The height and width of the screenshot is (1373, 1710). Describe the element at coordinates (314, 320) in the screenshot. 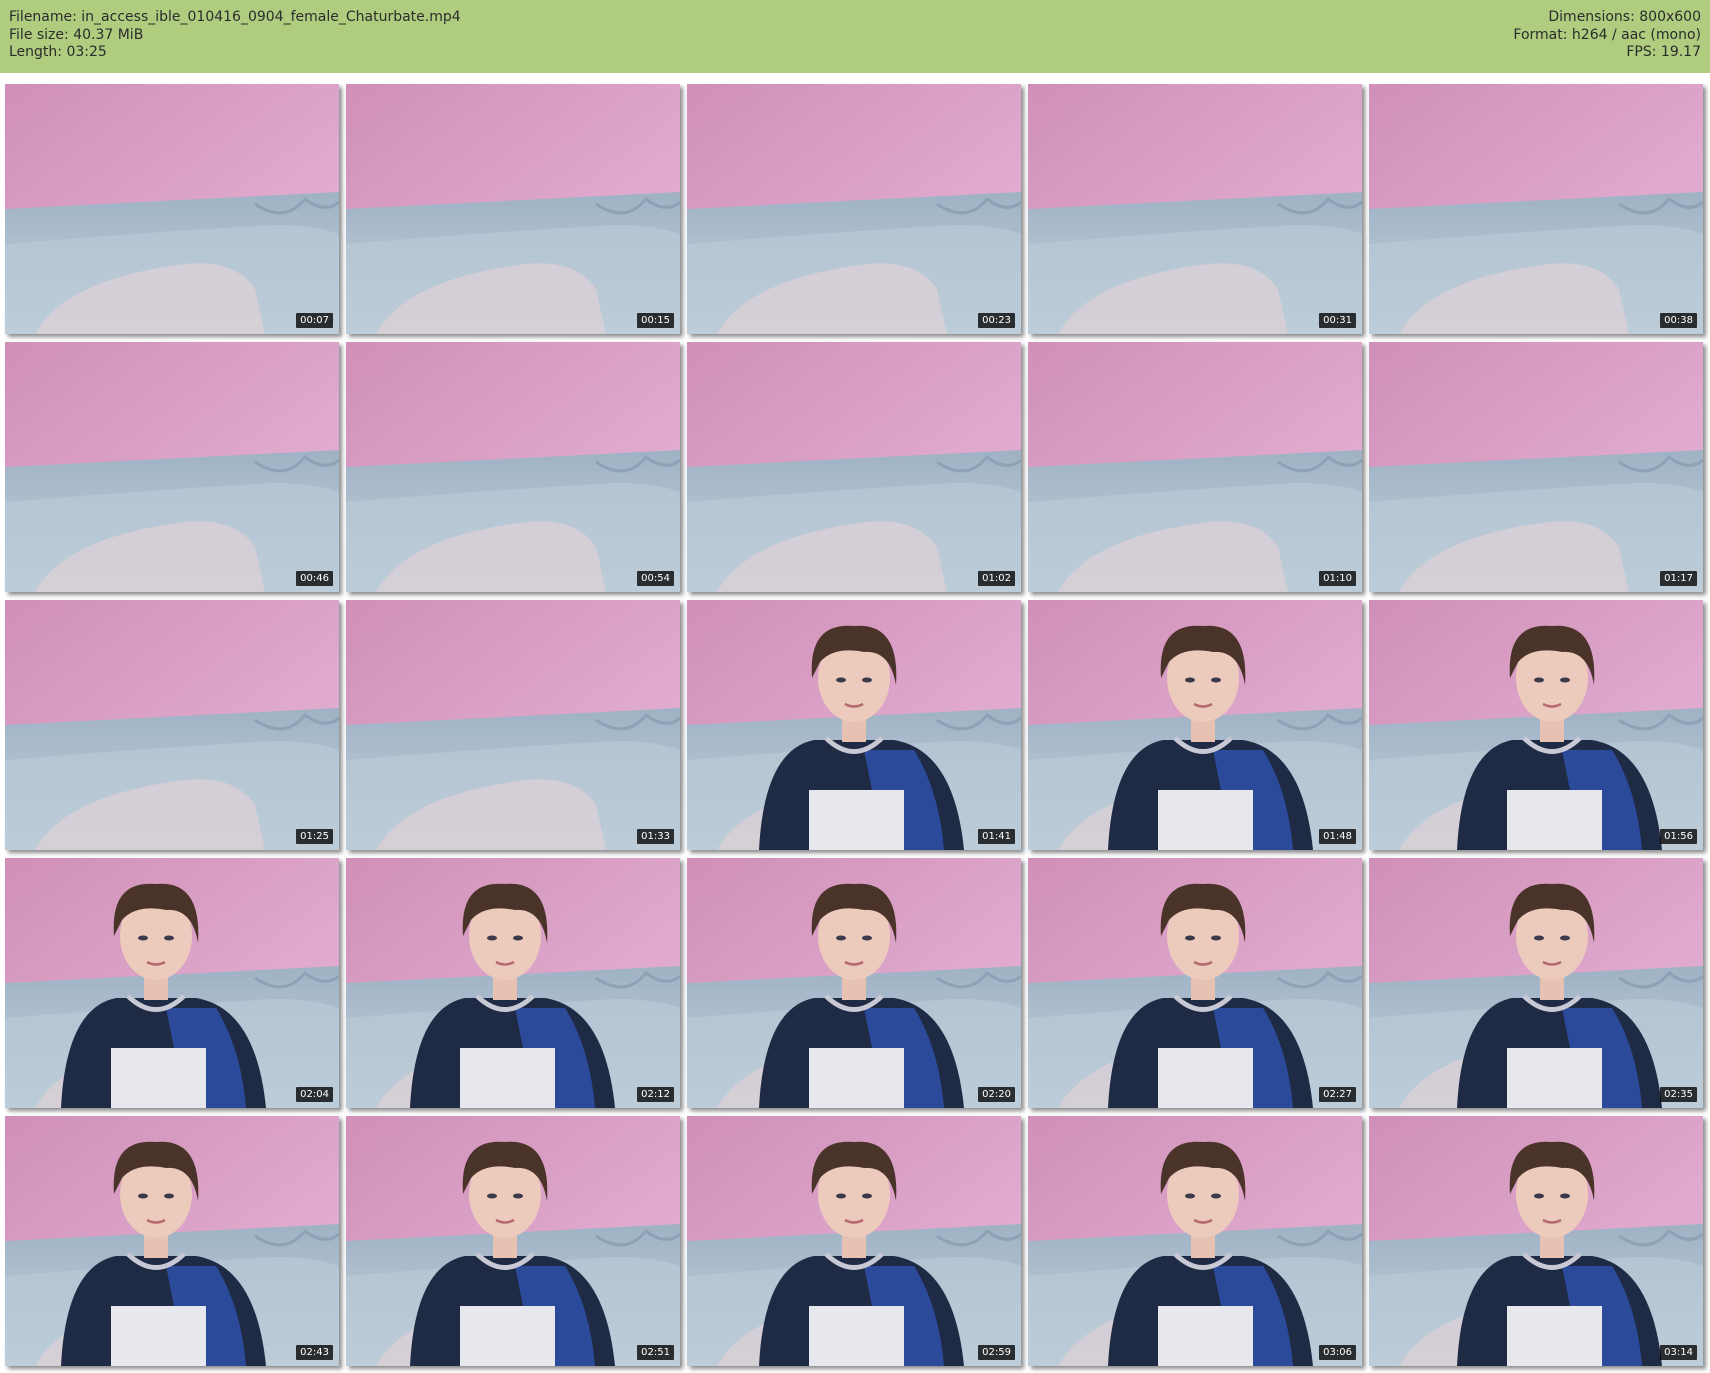

I see `thumbnail-timestamp: 00:07` at that location.